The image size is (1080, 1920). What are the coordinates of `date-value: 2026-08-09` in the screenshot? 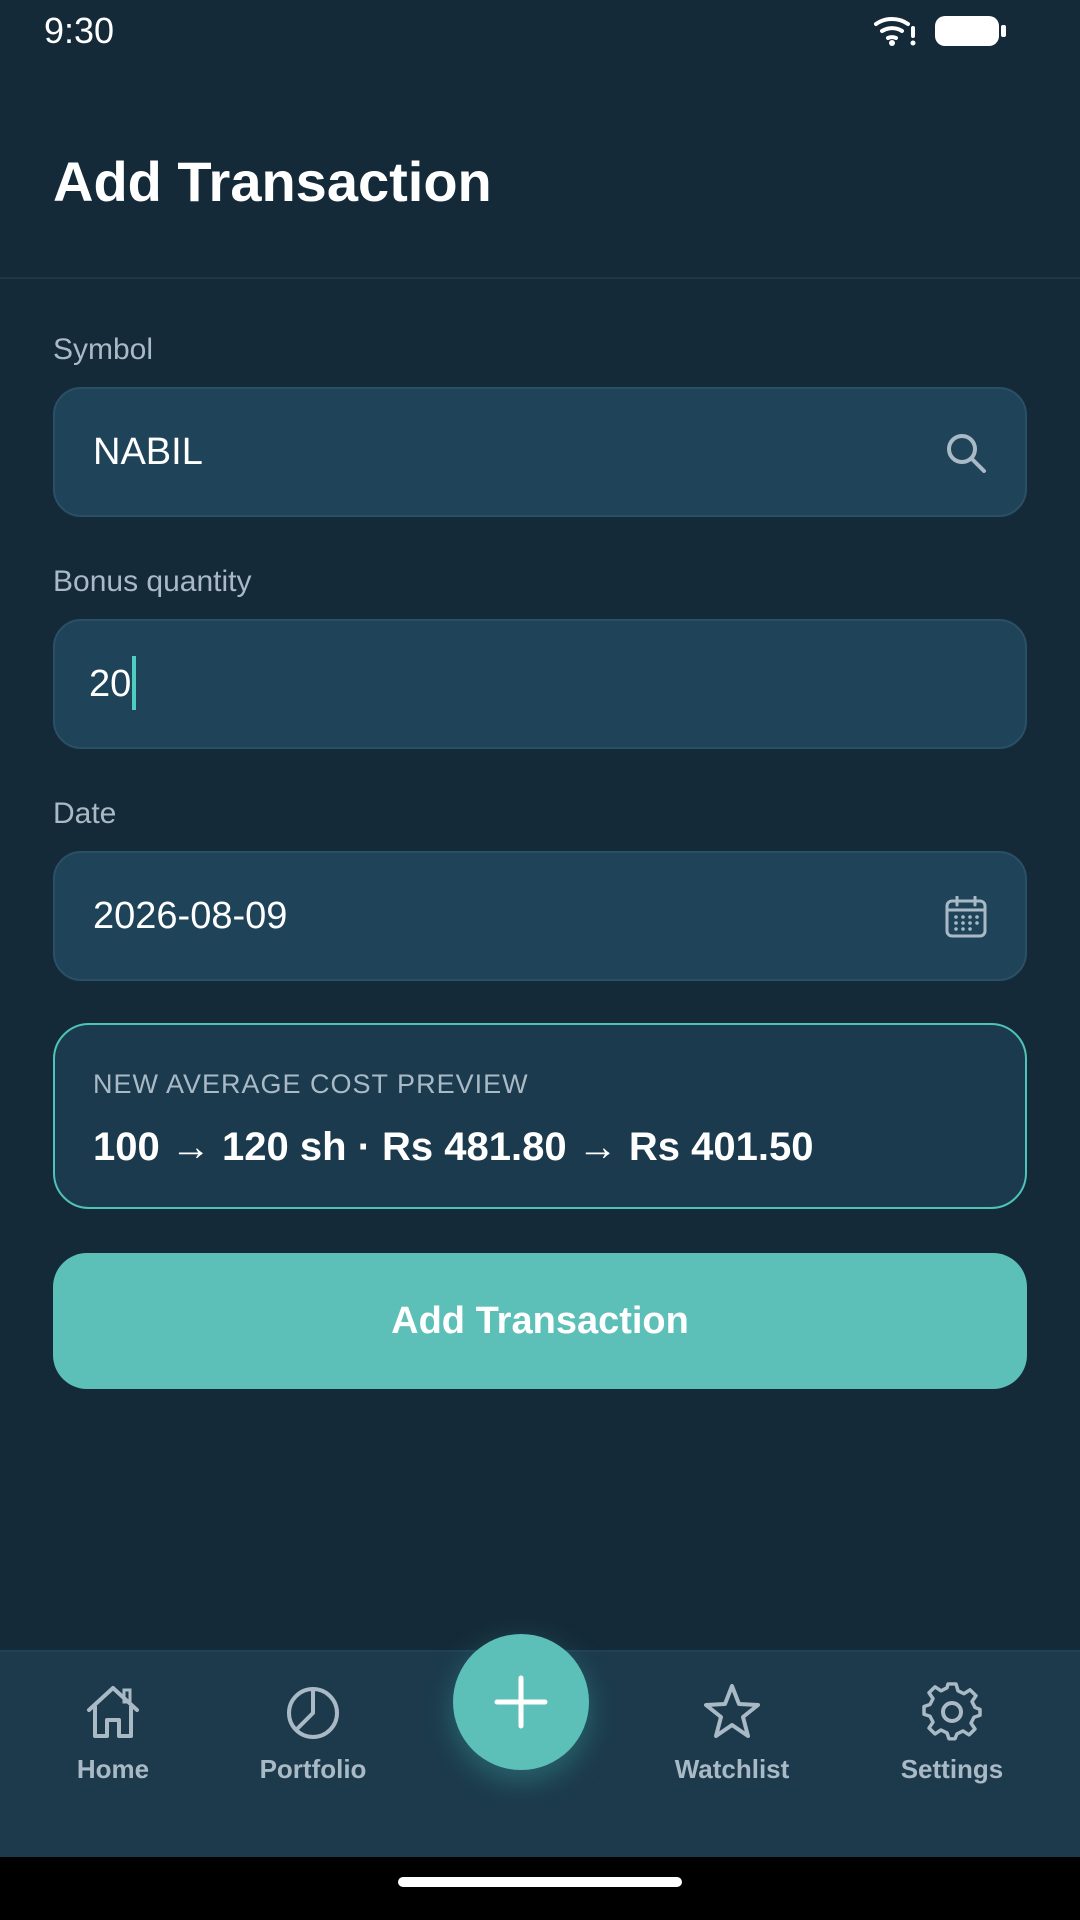 It's located at (190, 916).